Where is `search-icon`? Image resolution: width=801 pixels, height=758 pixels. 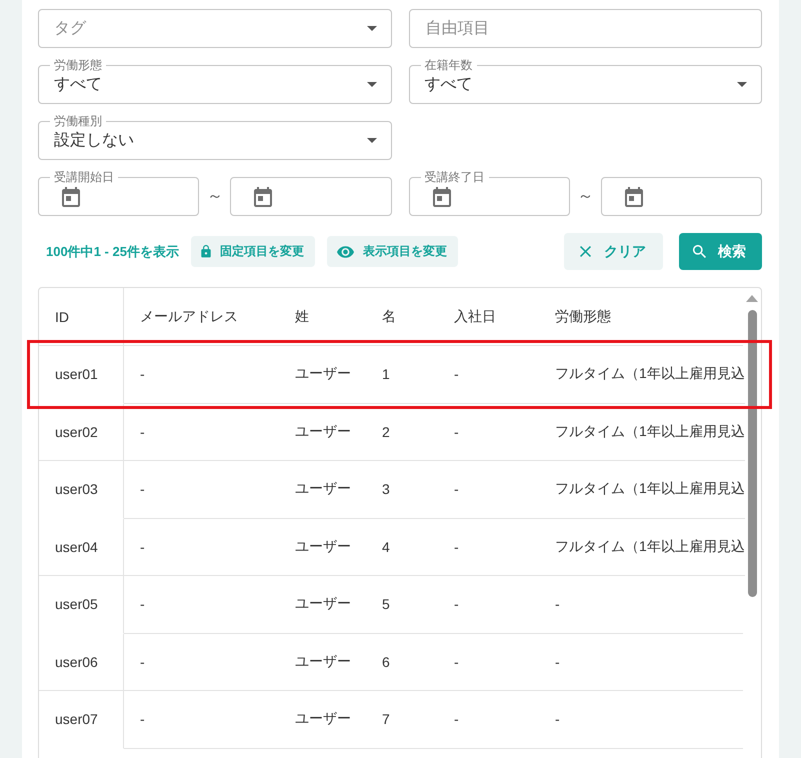
search-icon is located at coordinates (699, 251).